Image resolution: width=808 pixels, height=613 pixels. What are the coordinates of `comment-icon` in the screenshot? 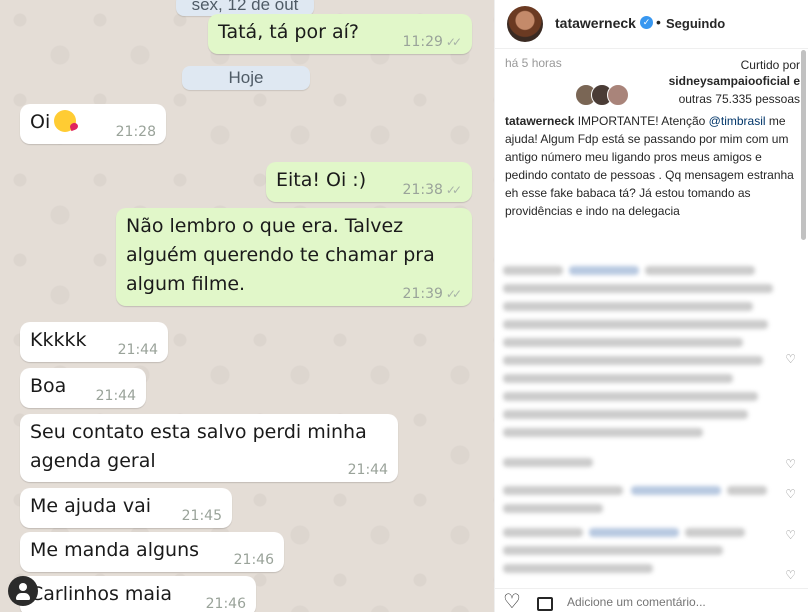 It's located at (545, 604).